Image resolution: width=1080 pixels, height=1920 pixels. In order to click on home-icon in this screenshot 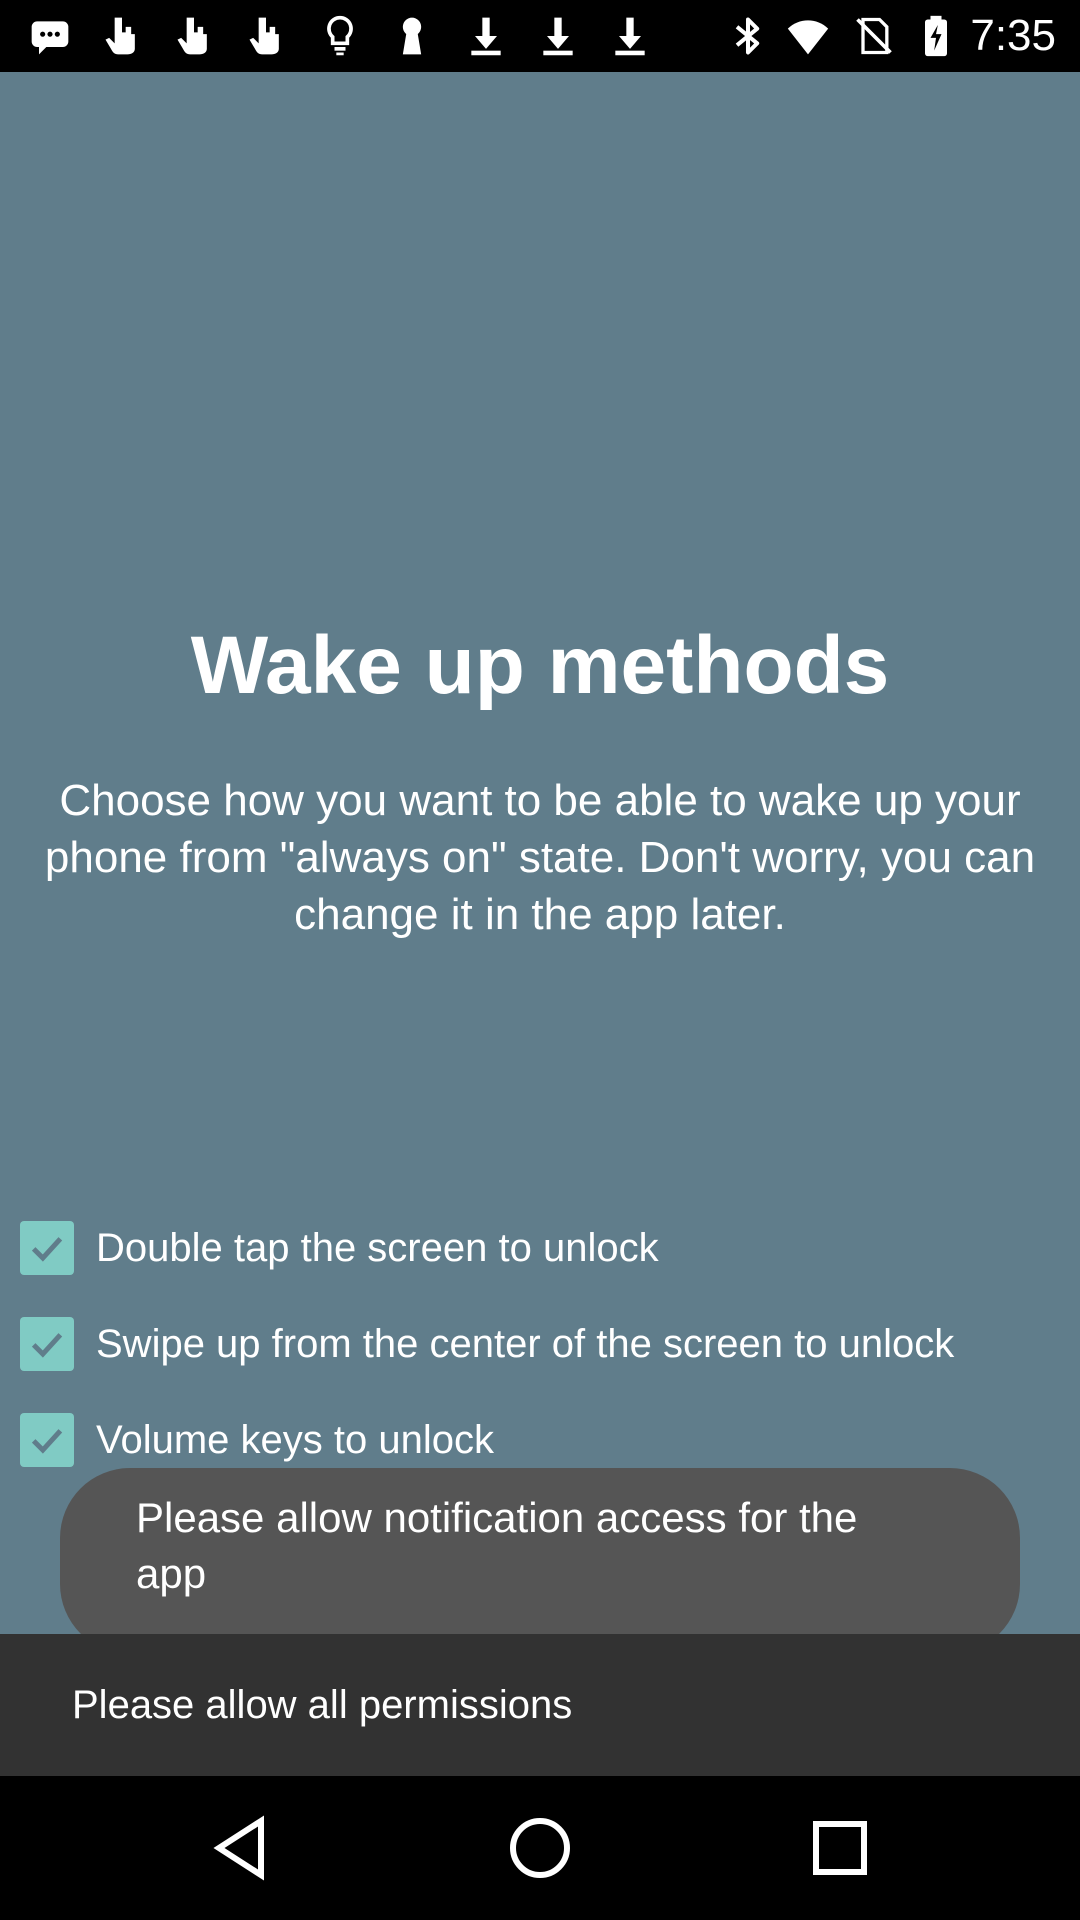, I will do `click(540, 1848)`.